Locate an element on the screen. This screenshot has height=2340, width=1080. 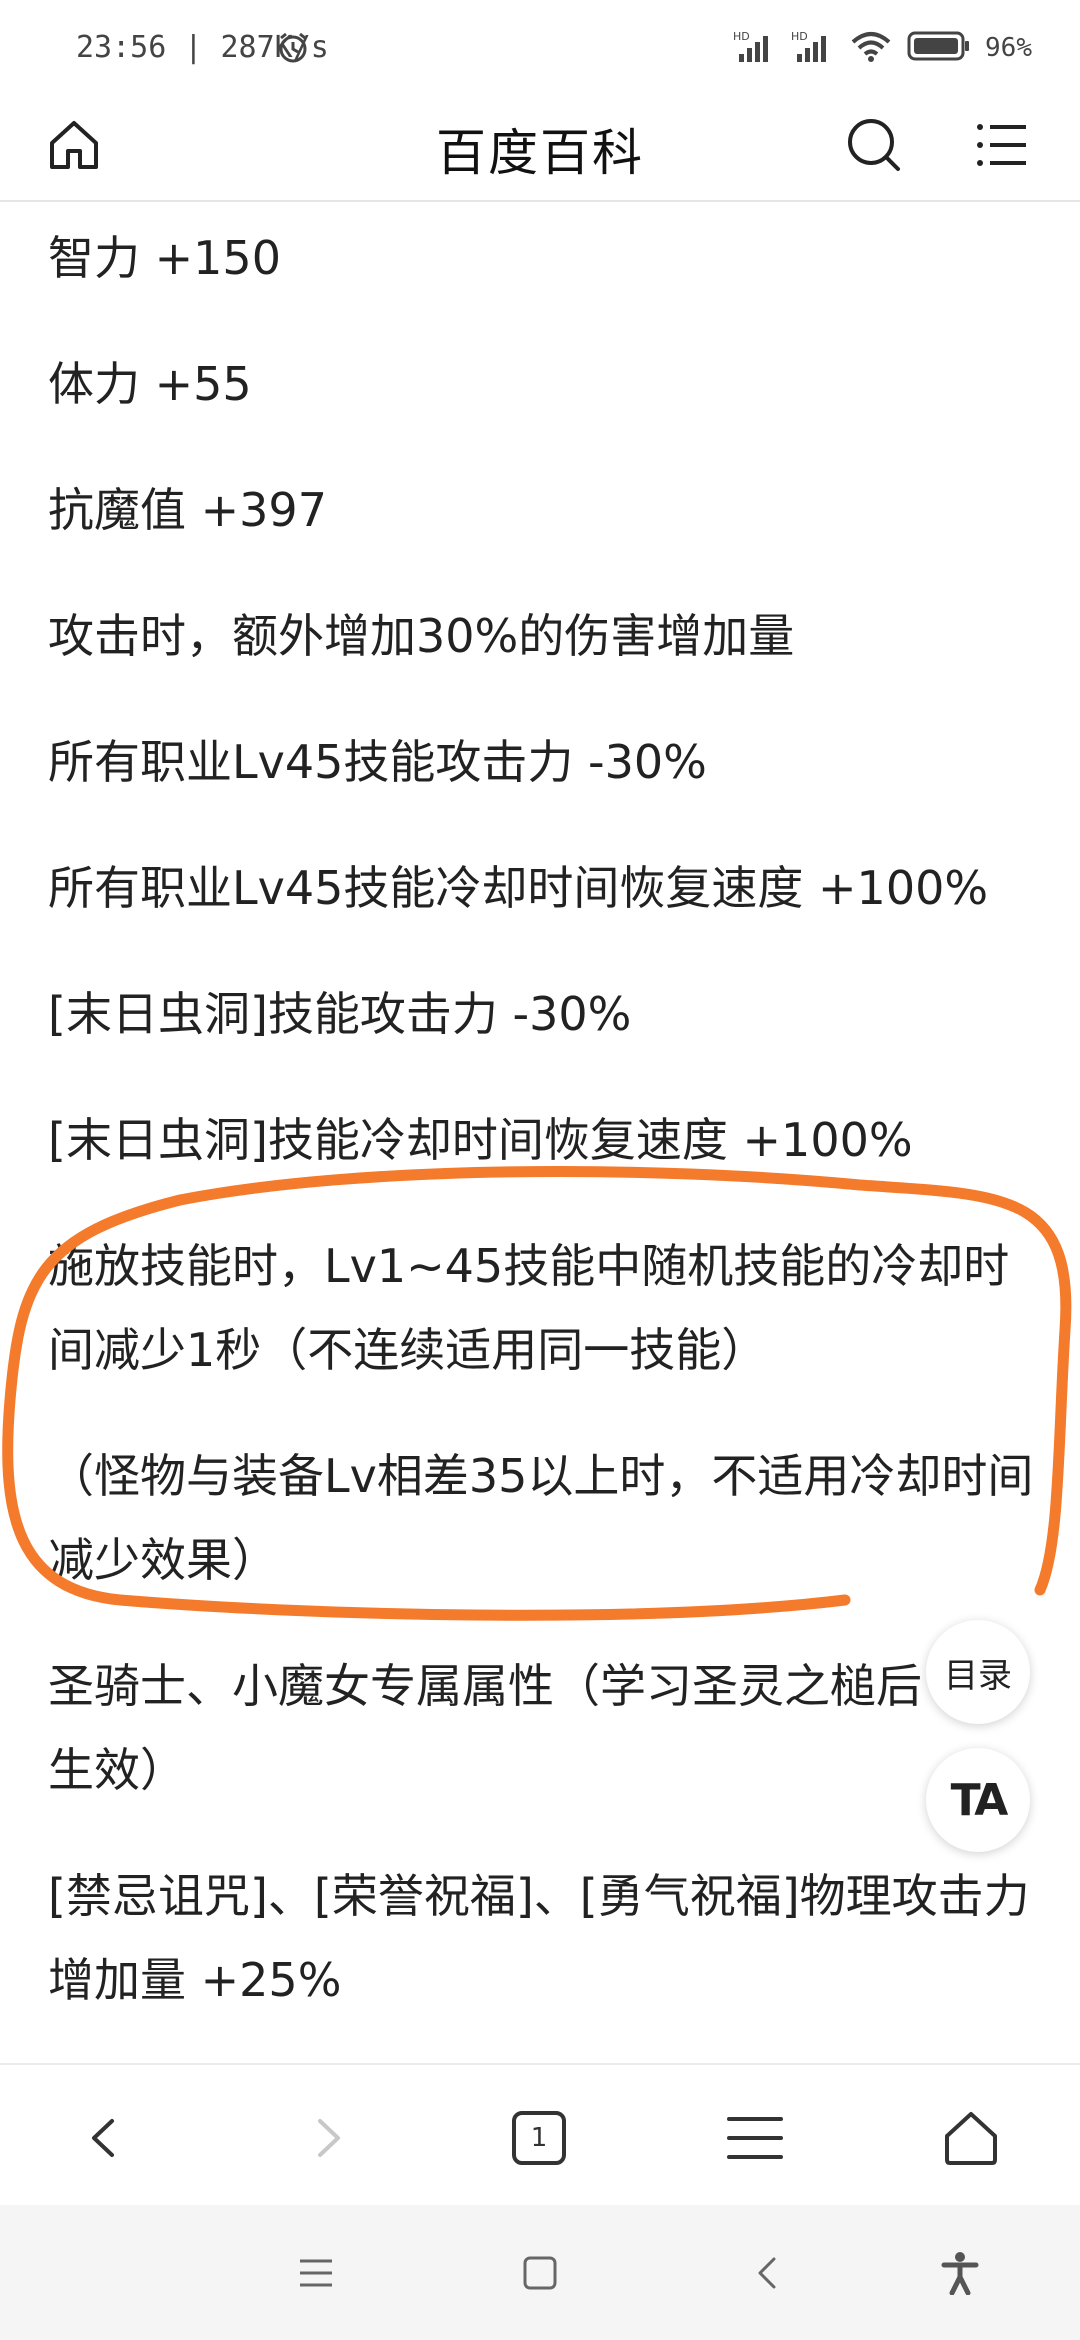
accessibility-icon is located at coordinates (960, 2273).